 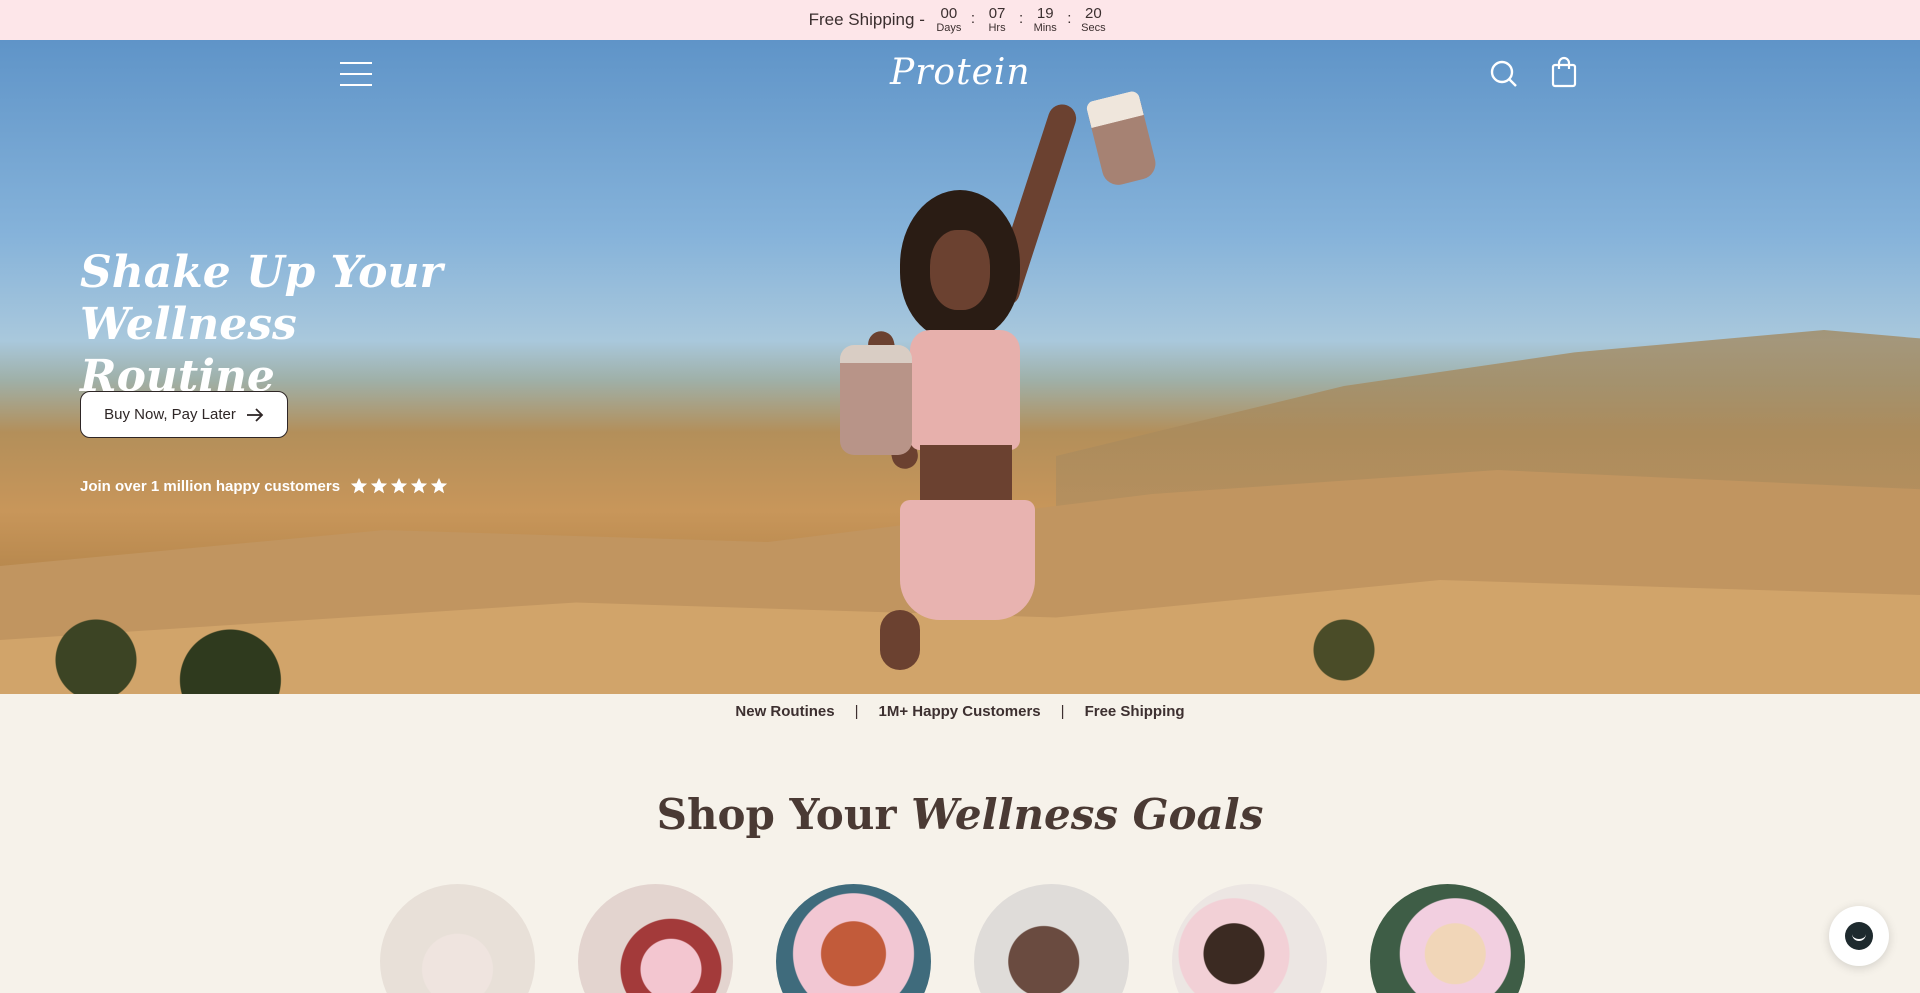 I want to click on section-title: Shop Your Wellness Goals, so click(x=960, y=814).